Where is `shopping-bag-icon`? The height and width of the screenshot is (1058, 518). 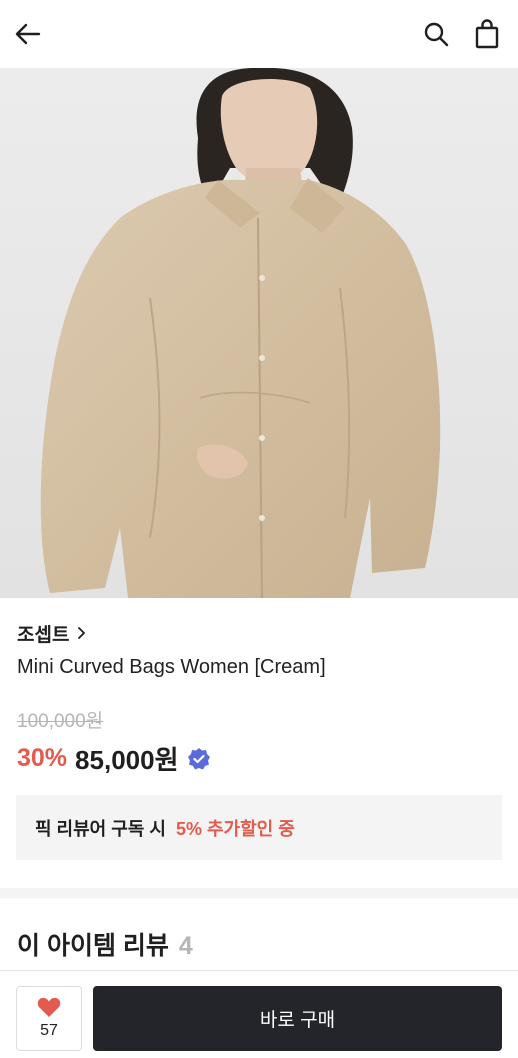 shopping-bag-icon is located at coordinates (487, 34).